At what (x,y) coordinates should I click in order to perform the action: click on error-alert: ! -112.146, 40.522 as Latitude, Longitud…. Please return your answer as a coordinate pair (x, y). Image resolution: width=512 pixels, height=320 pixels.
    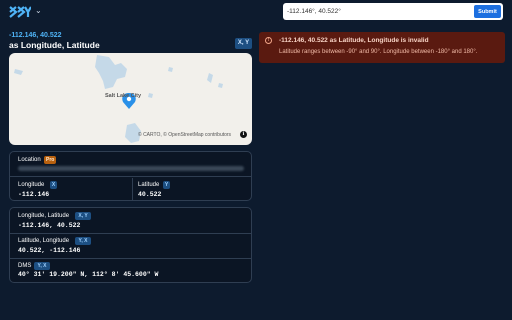
    Looking at the image, I should click on (382, 47).